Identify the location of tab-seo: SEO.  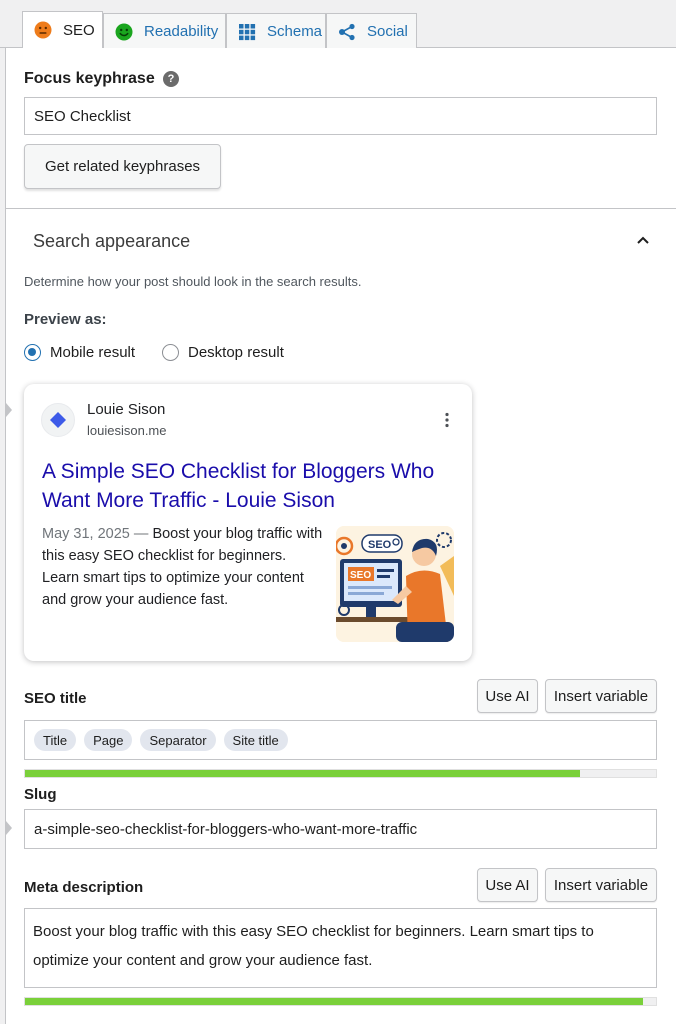
(62, 29).